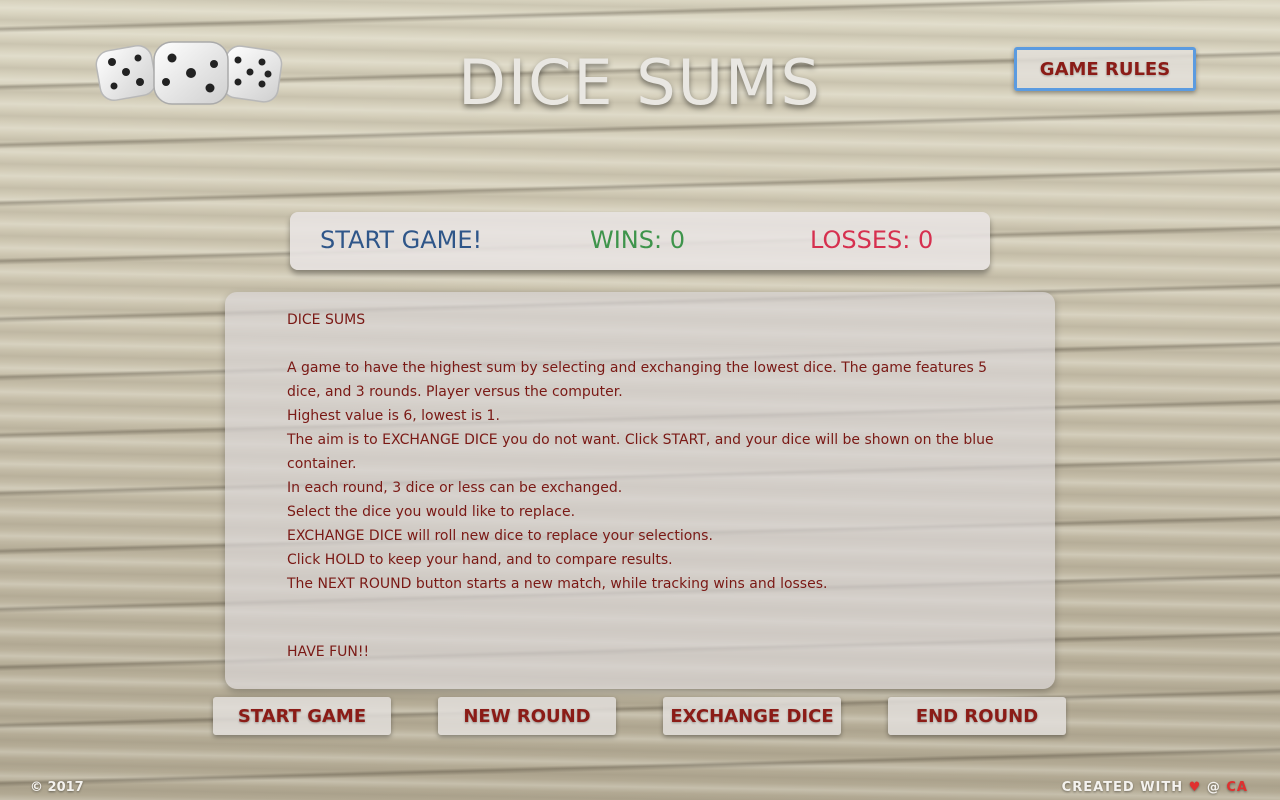 This screenshot has height=800, width=1280. What do you see at coordinates (1213, 787) in the screenshot?
I see `credits-at: @` at bounding box center [1213, 787].